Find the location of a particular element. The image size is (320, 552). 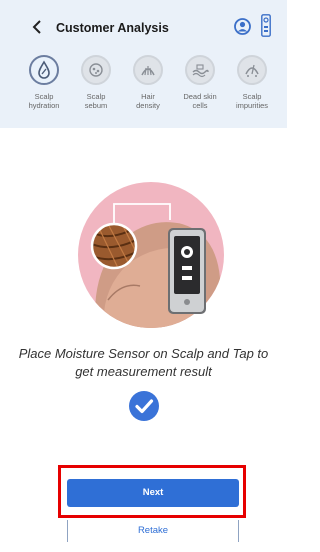

tab-label: Scalp impurities is located at coordinates (252, 101).